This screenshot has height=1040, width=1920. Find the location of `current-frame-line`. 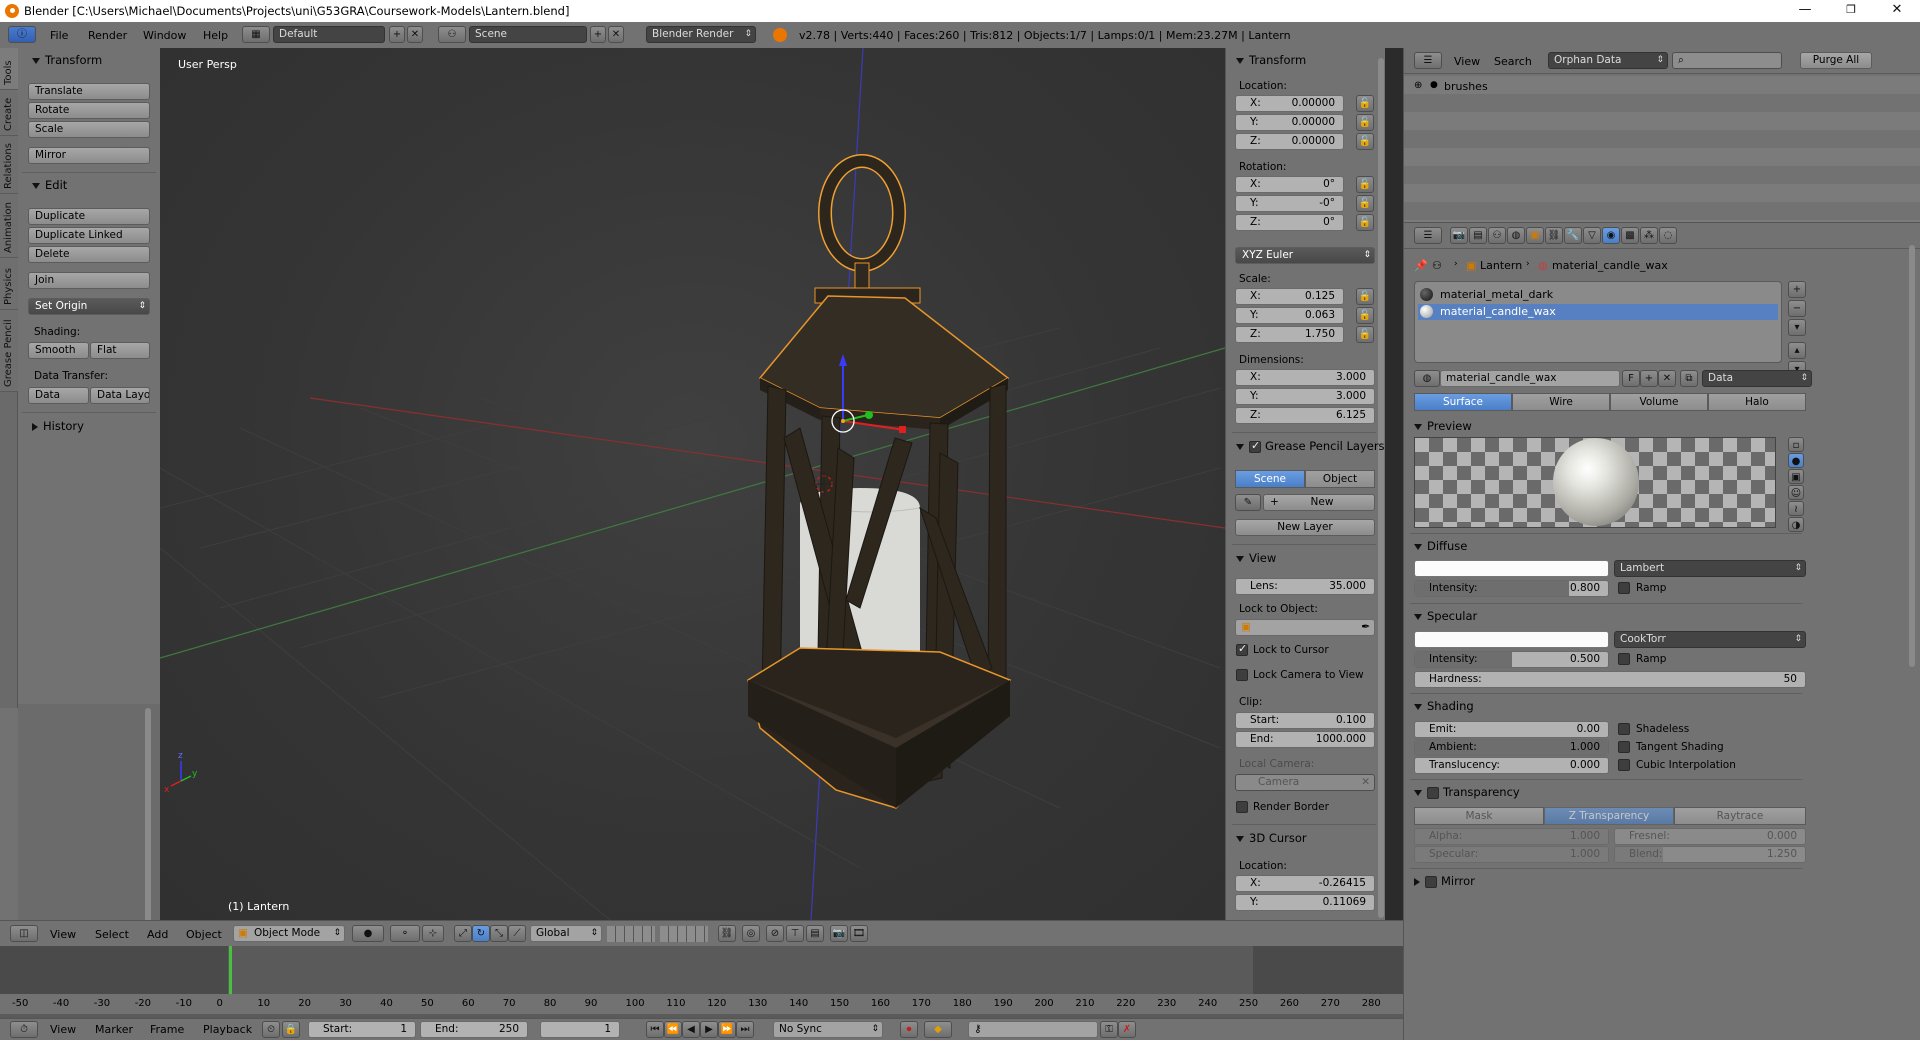

current-frame-line is located at coordinates (230, 970).